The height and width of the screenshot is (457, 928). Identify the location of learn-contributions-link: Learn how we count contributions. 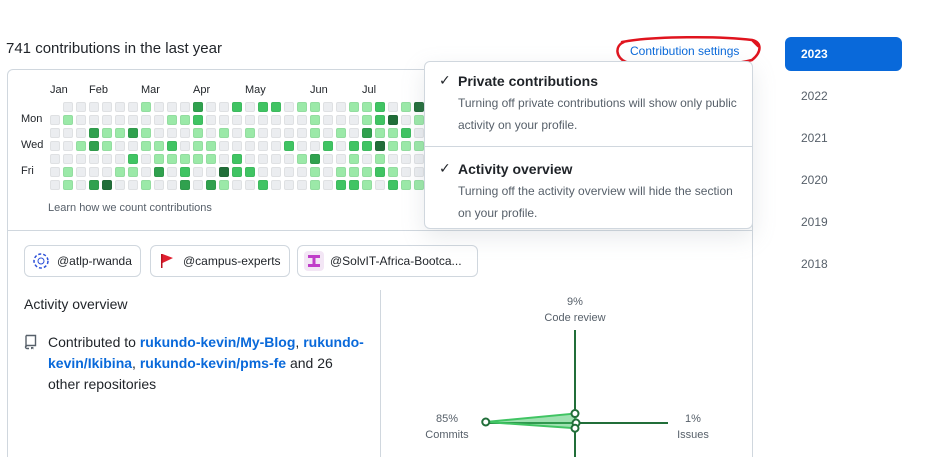
(130, 208).